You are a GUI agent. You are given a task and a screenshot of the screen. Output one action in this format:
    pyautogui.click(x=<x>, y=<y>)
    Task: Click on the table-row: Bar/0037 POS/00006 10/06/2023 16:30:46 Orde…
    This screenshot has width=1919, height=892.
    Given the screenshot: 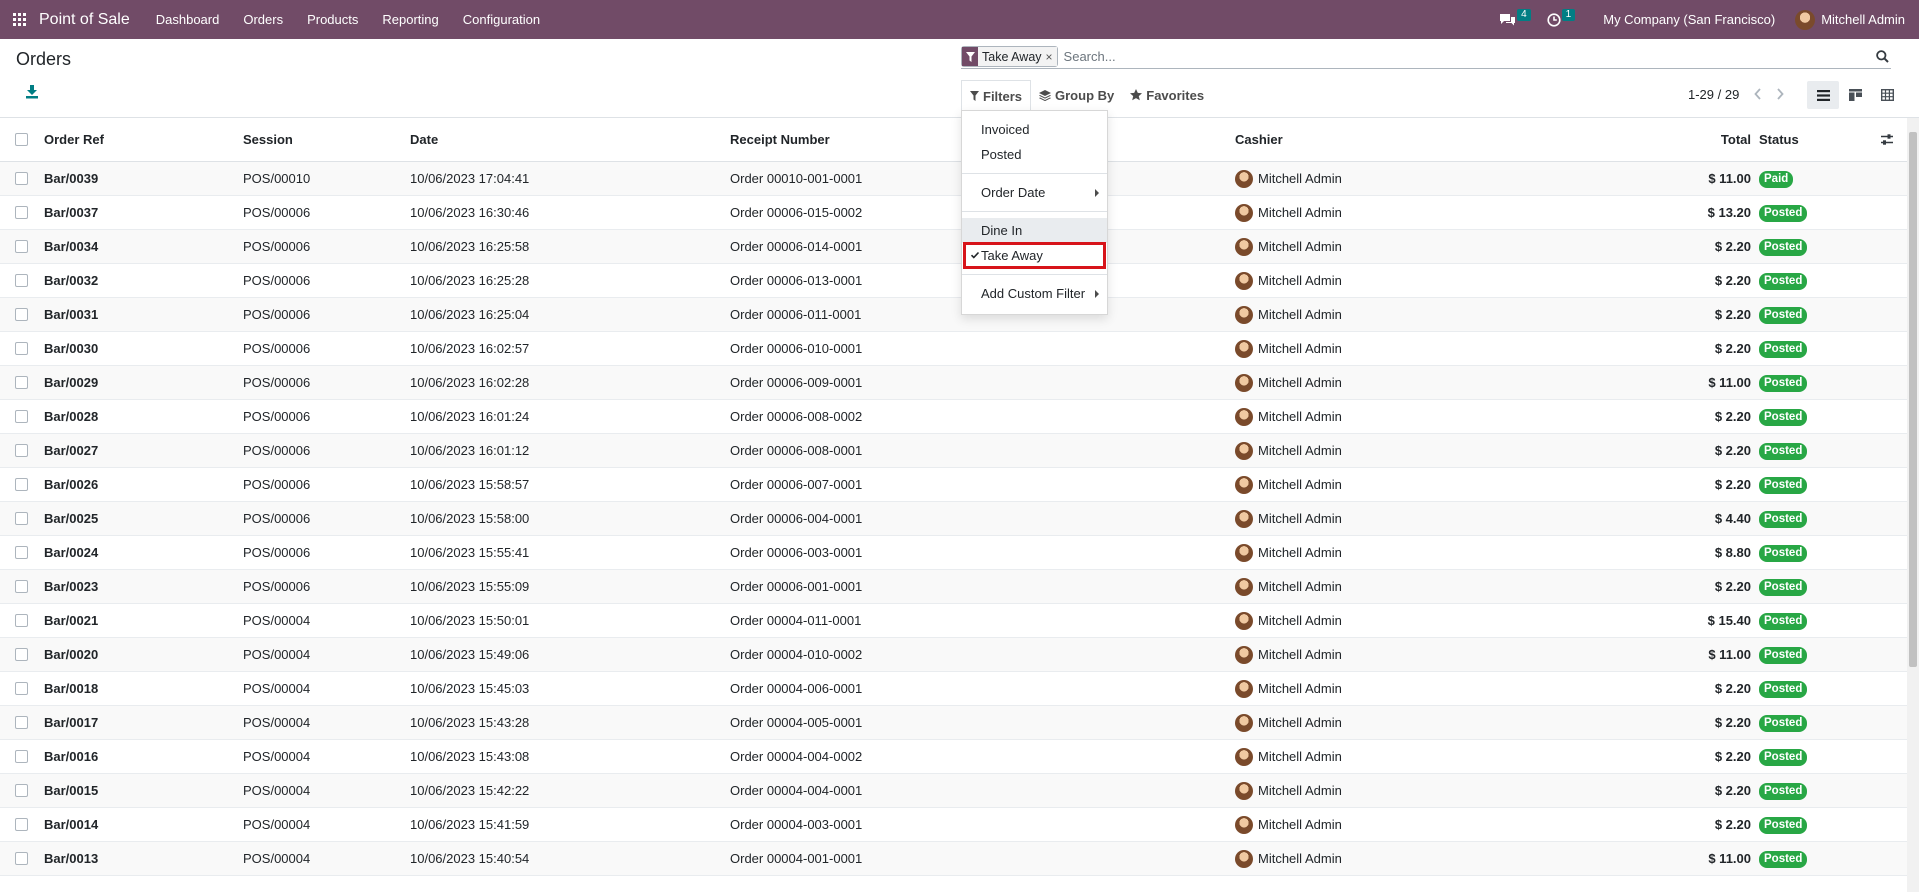 What is the action you would take?
    pyautogui.click(x=953, y=213)
    